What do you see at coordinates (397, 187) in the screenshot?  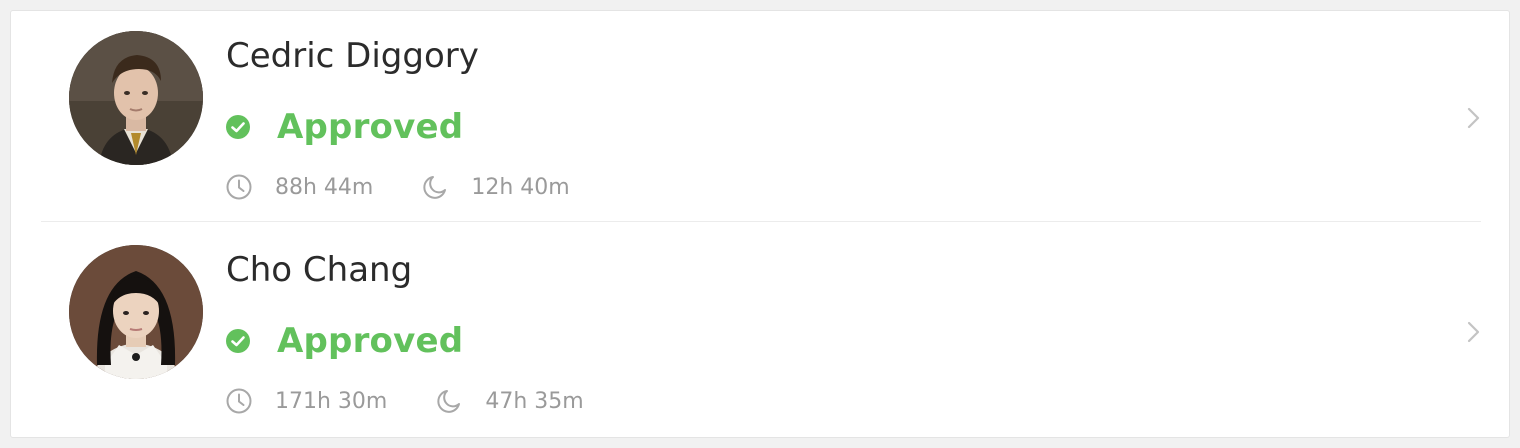 I see `time-stats: 88h 44m 12h 40m` at bounding box center [397, 187].